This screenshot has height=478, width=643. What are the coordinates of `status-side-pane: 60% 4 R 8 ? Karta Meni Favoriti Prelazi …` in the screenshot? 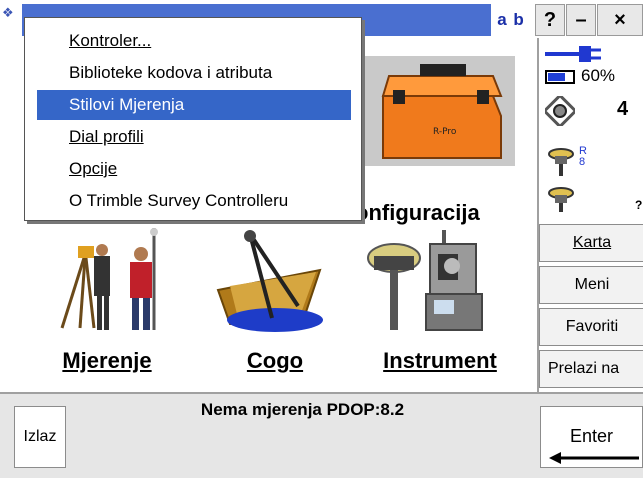 It's located at (590, 215).